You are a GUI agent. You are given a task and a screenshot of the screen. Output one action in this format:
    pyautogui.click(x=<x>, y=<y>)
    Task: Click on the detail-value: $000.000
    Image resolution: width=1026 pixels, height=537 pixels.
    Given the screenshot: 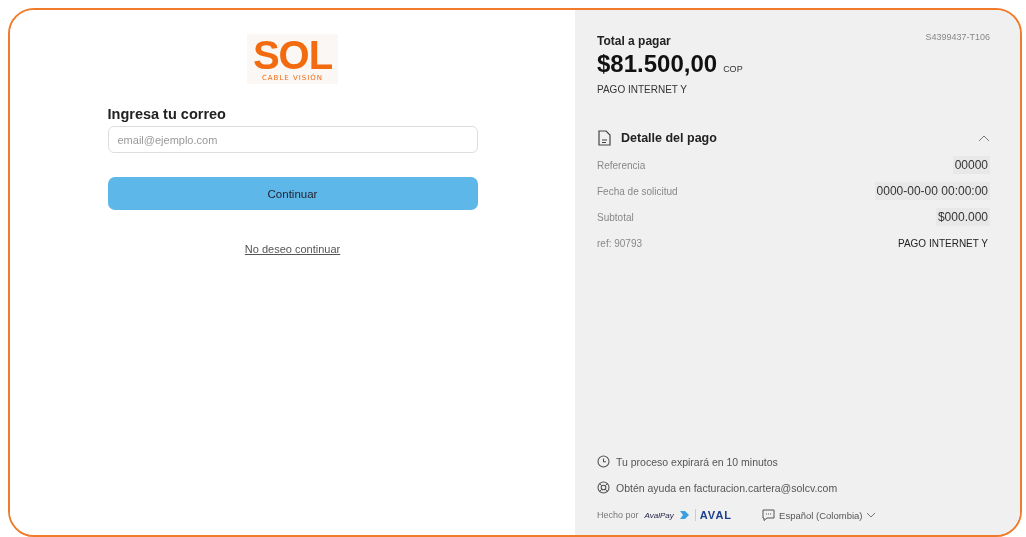 What is the action you would take?
    pyautogui.click(x=962, y=217)
    